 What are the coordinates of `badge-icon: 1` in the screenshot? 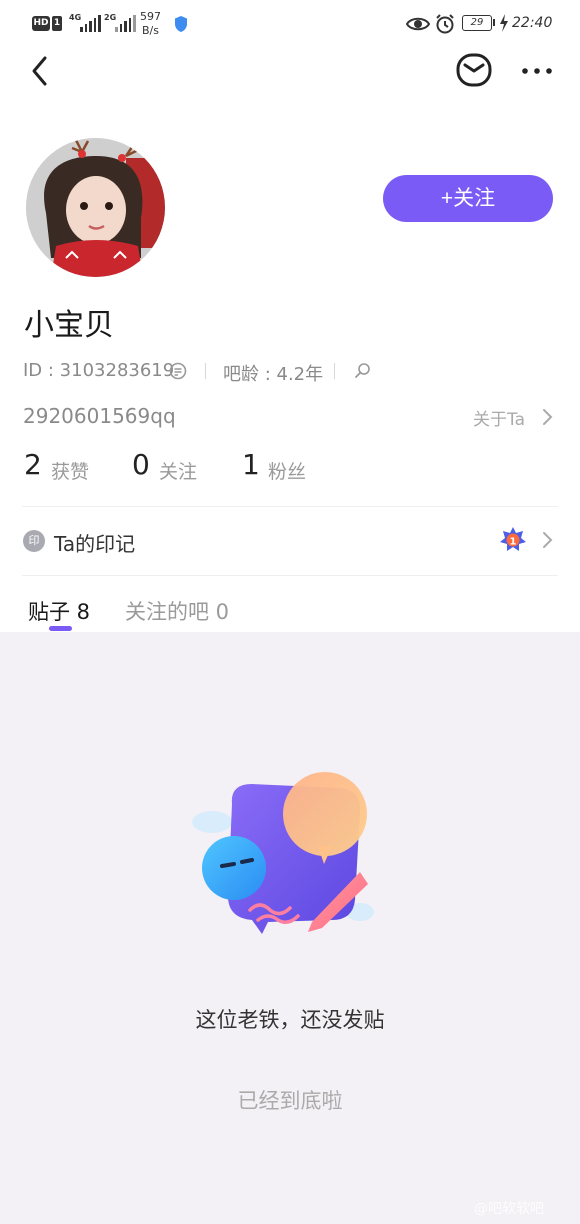 It's located at (513, 539).